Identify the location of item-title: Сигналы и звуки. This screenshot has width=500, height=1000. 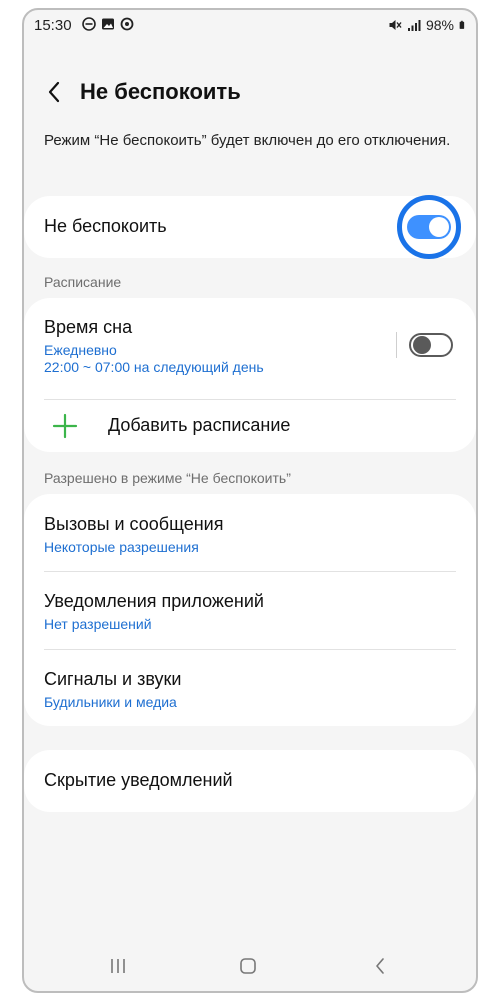
(113, 679).